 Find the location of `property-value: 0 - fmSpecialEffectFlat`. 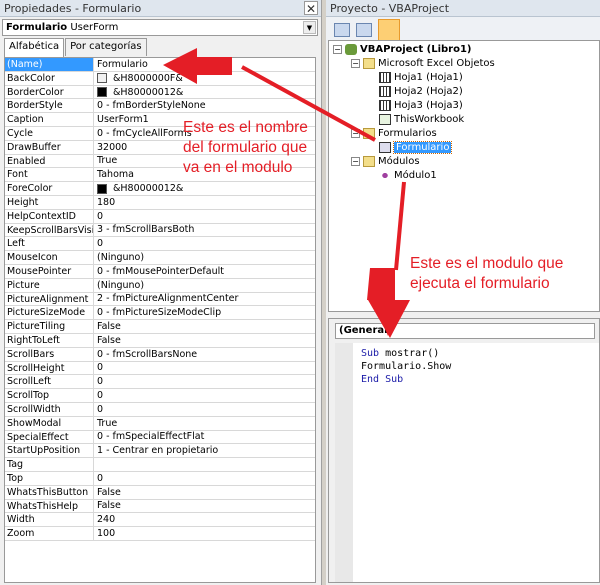

property-value: 0 - fmSpecialEffectFlat is located at coordinates (149, 437).